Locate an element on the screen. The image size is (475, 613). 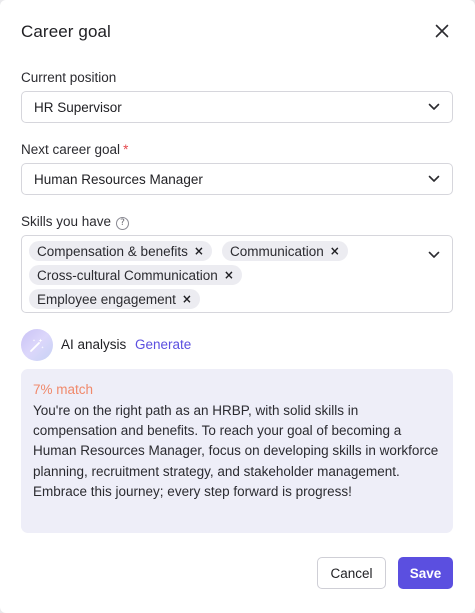
next-career-goal-label: Next career goal * is located at coordinates (74, 149).